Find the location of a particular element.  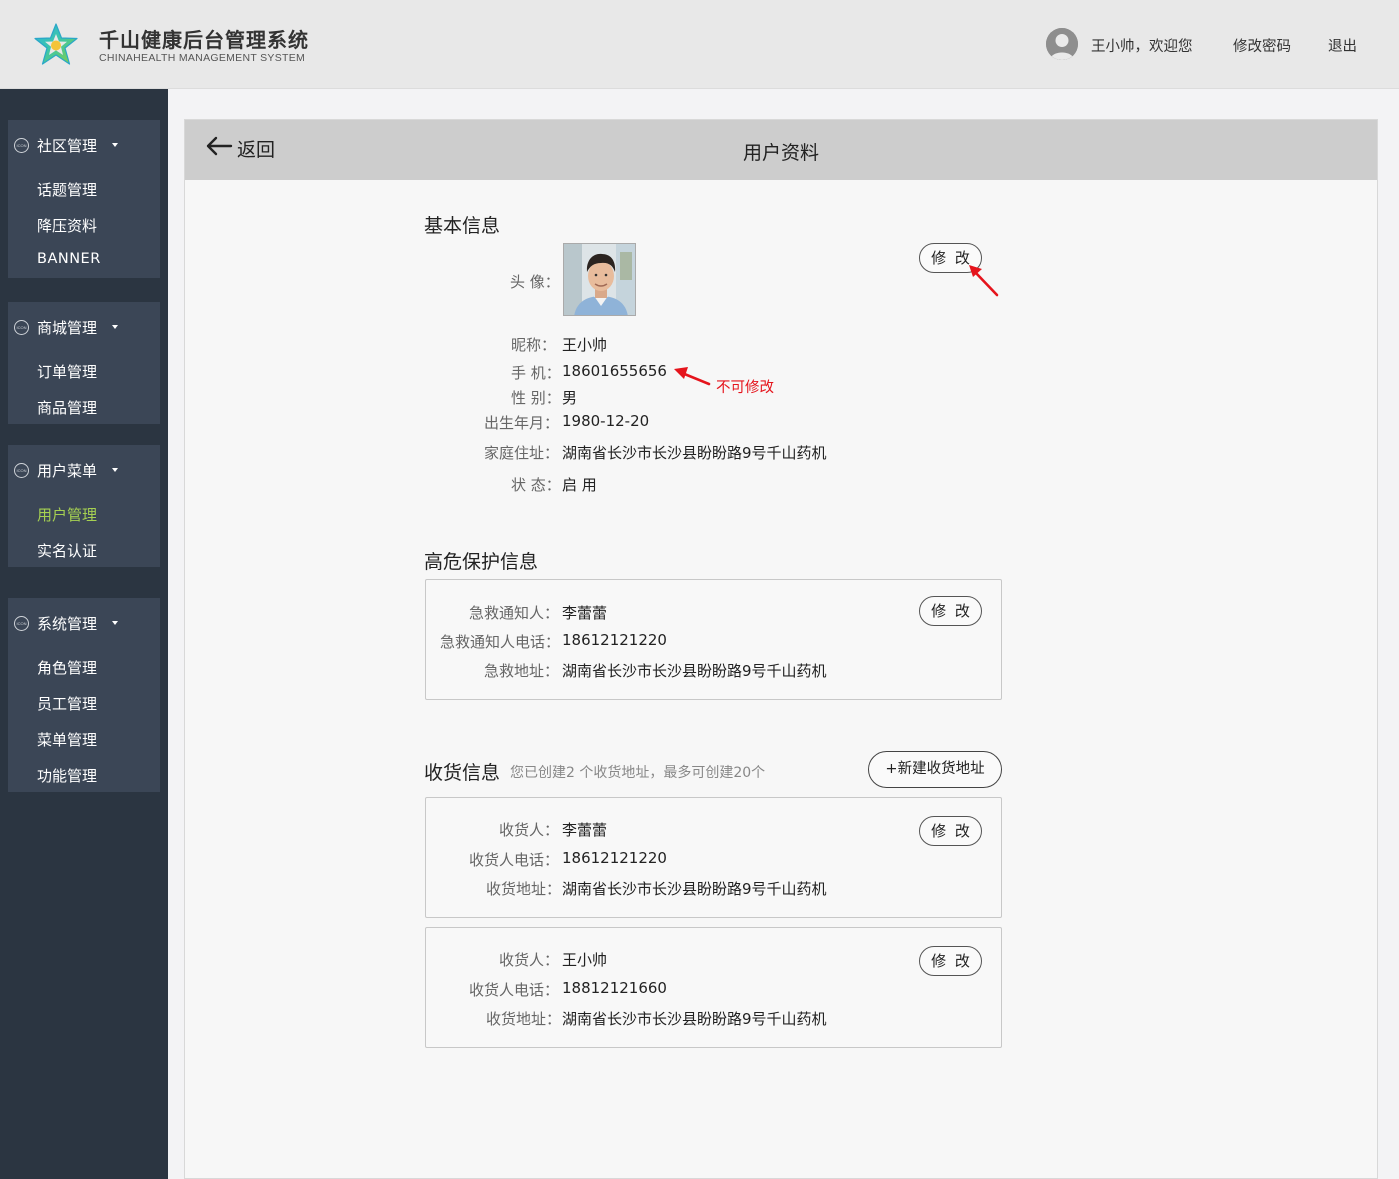

logout-link: 退出 is located at coordinates (1342, 45).